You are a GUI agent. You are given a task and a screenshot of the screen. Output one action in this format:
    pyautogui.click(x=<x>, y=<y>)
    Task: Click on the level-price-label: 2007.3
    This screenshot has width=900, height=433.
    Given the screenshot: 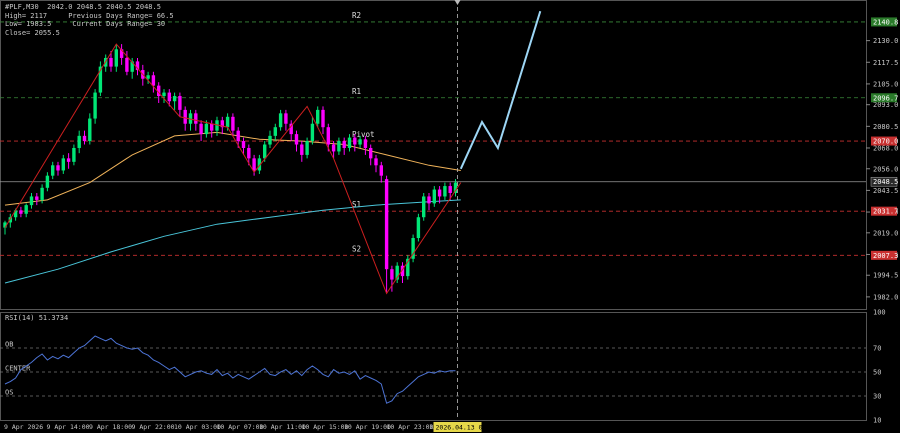 What is the action you would take?
    pyautogui.click(x=885, y=256)
    